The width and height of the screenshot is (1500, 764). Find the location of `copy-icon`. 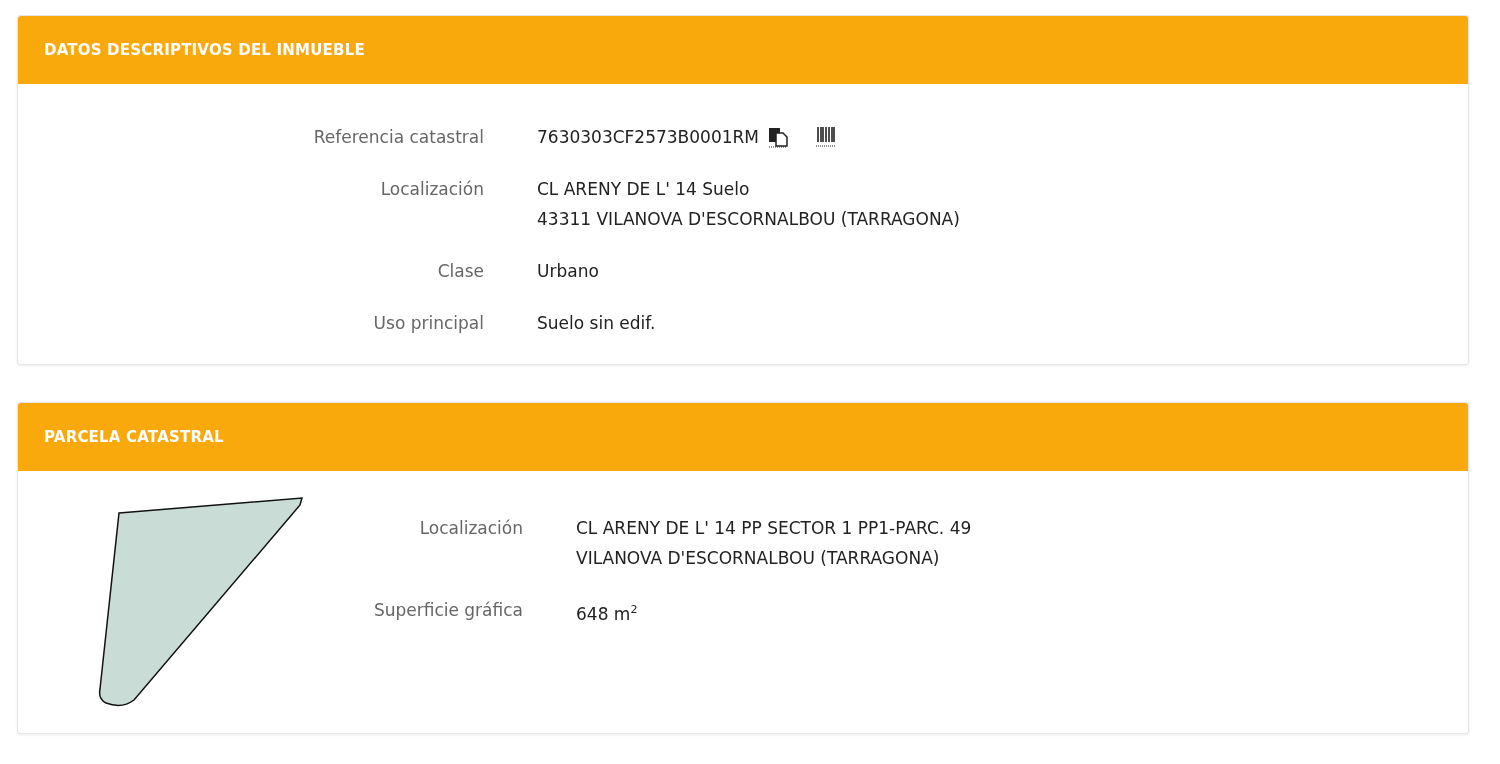

copy-icon is located at coordinates (778, 137).